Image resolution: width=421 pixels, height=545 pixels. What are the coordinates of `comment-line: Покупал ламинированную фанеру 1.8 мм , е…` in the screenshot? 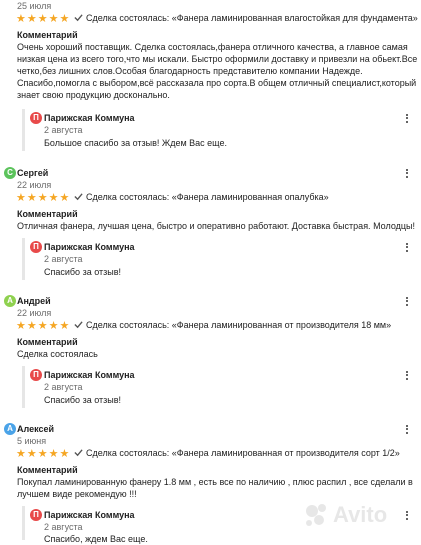 It's located at (215, 482).